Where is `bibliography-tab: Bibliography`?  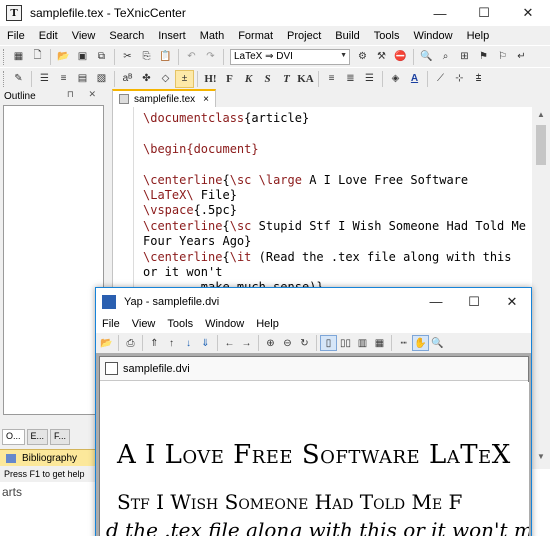
bibliography-tab: Bibliography is located at coordinates (53, 457).